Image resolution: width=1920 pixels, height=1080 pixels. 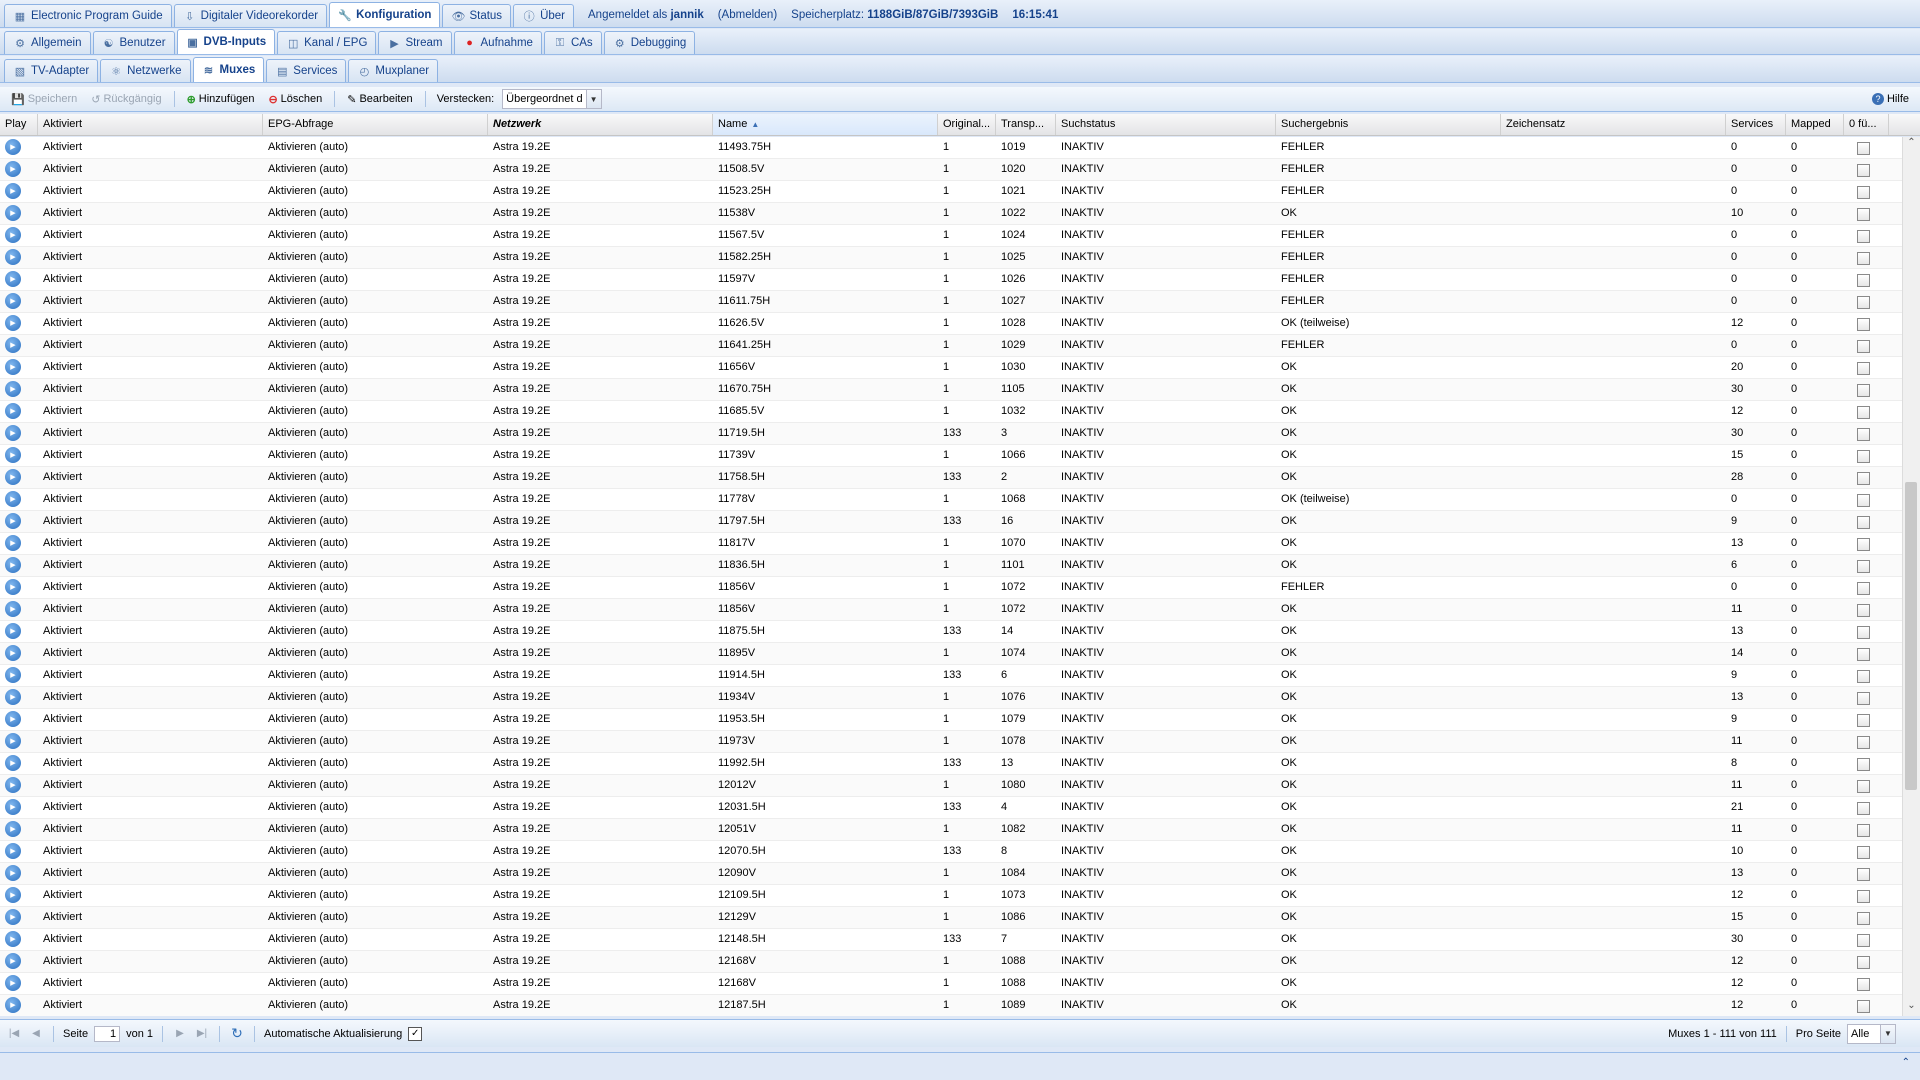 I want to click on logout-link: (Abmelden), so click(x=747, y=15).